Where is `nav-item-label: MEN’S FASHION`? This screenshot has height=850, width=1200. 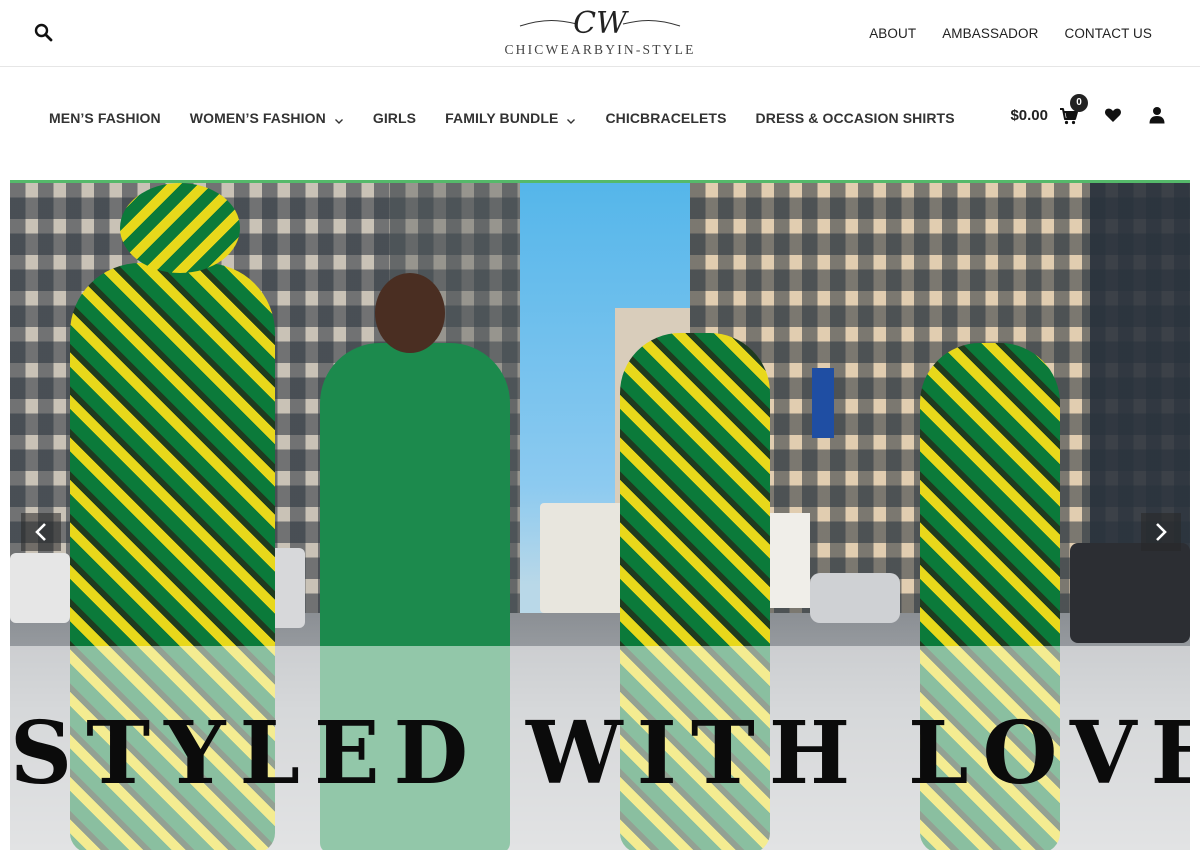
nav-item-label: MEN’S FASHION is located at coordinates (105, 118).